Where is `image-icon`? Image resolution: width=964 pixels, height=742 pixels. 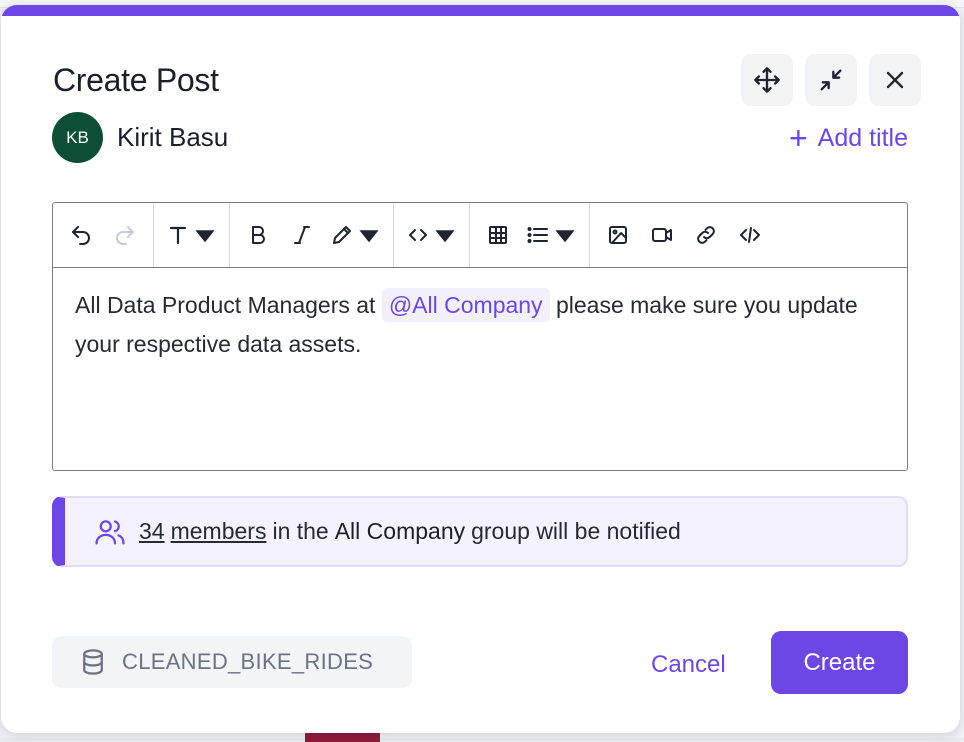
image-icon is located at coordinates (618, 235).